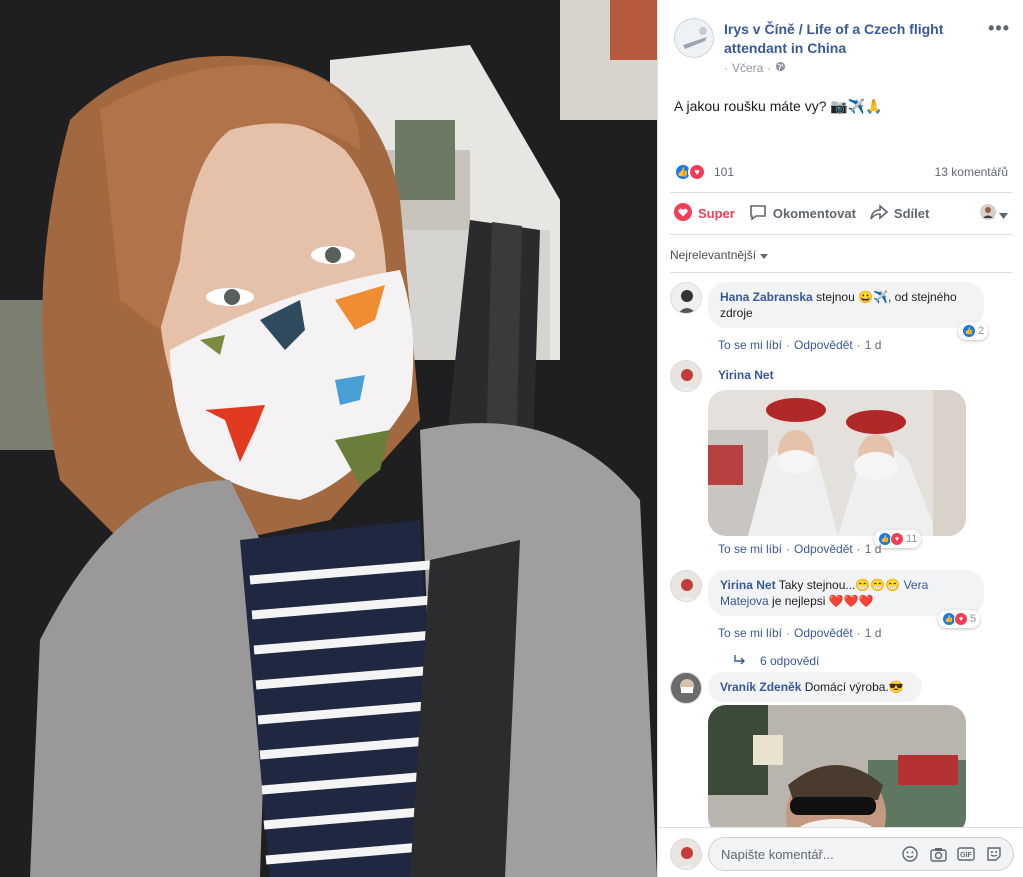  What do you see at coordinates (981, 331) in the screenshot?
I see `comment-reaction-count: 2` at bounding box center [981, 331].